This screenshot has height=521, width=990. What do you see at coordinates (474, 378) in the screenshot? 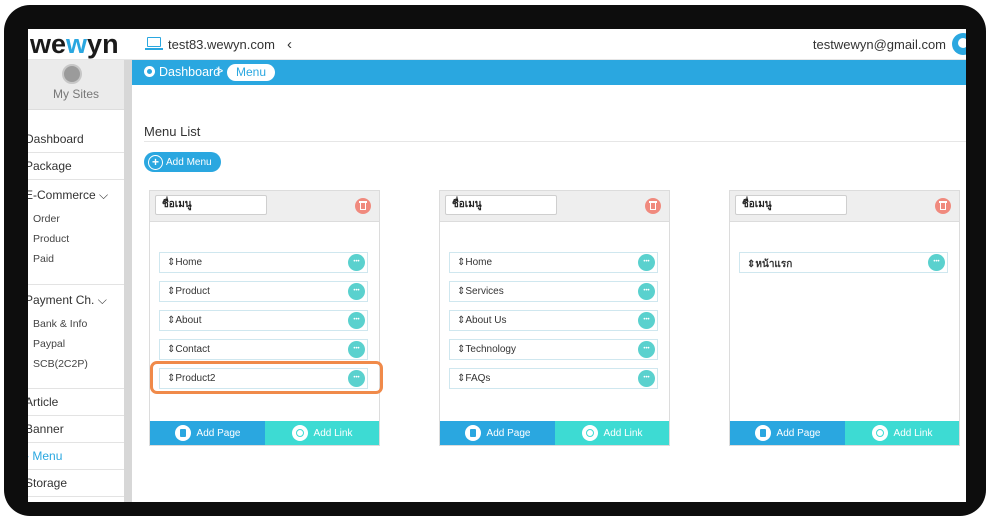
I see `menu-item-label: ⇕FAQs` at bounding box center [474, 378].